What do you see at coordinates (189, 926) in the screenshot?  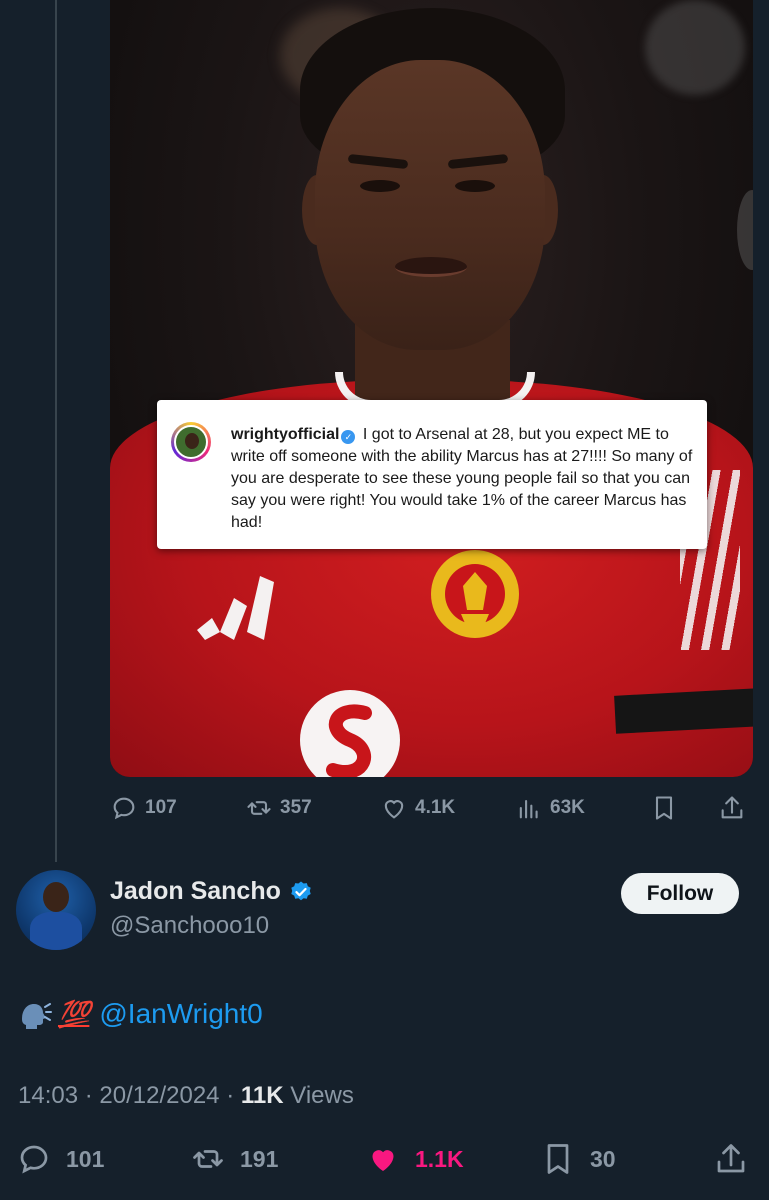 I see `author-handle: @Sanchooo10` at bounding box center [189, 926].